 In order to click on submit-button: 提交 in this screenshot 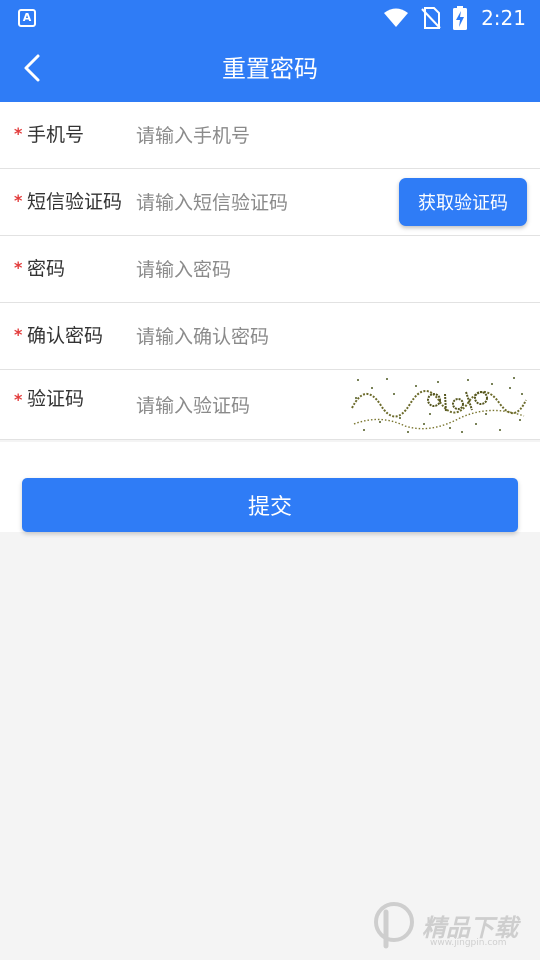, I will do `click(270, 505)`.